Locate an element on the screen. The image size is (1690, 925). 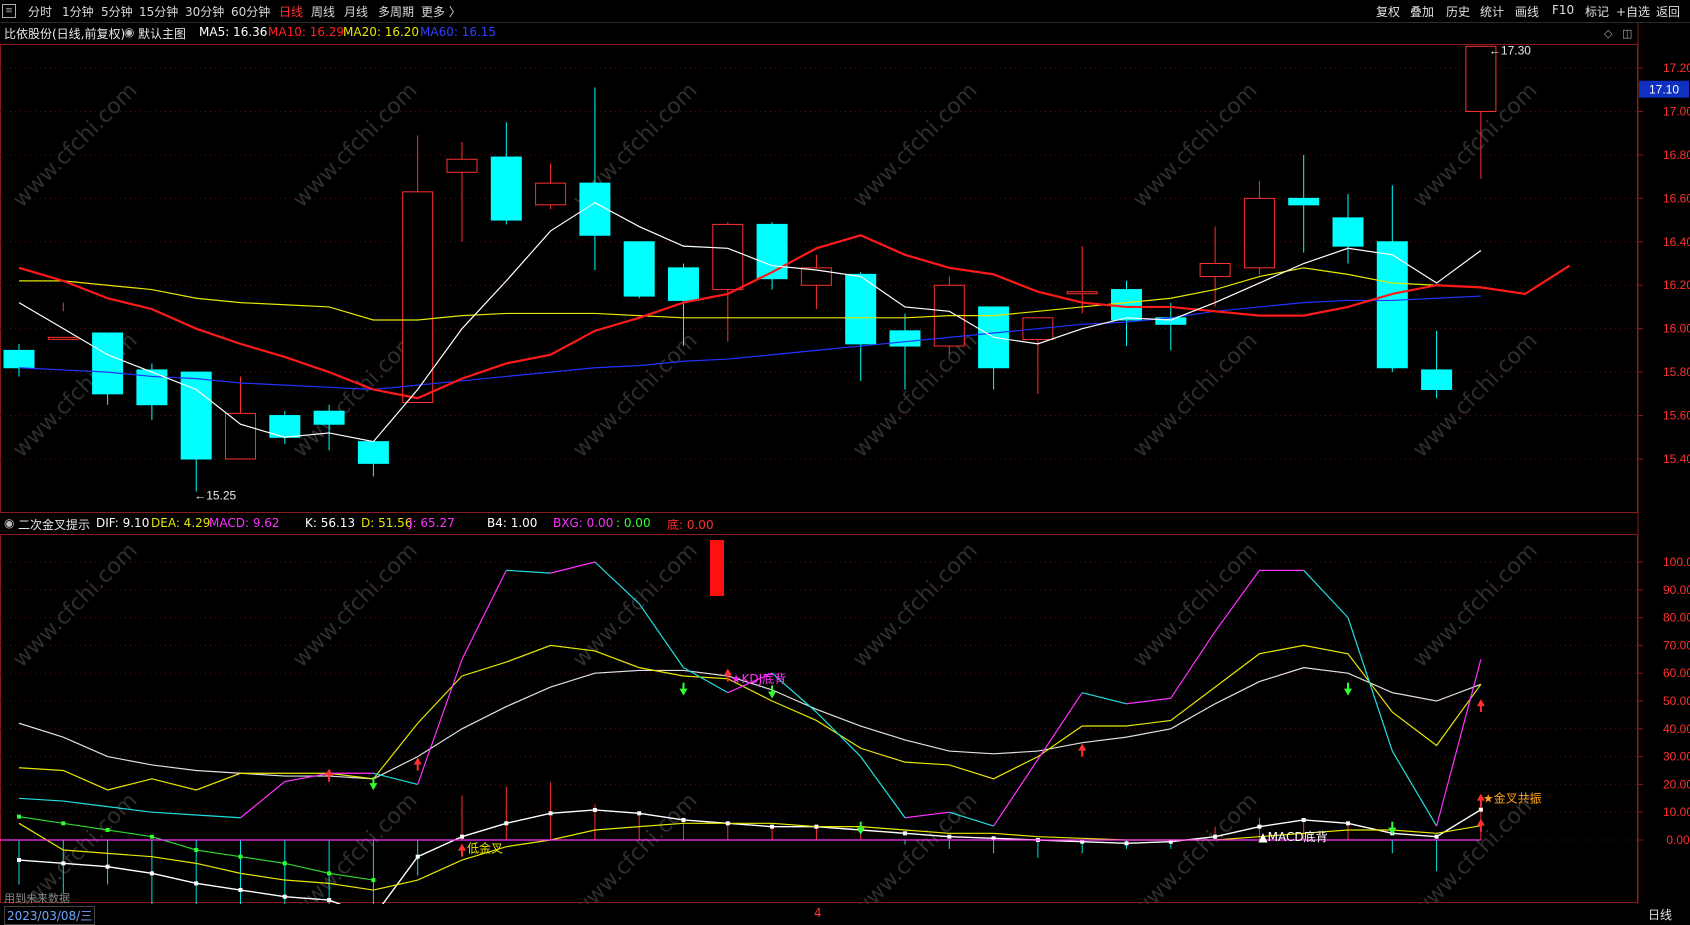
kdj-divergence-label: ★KDJ底背 is located at coordinates (758, 678).